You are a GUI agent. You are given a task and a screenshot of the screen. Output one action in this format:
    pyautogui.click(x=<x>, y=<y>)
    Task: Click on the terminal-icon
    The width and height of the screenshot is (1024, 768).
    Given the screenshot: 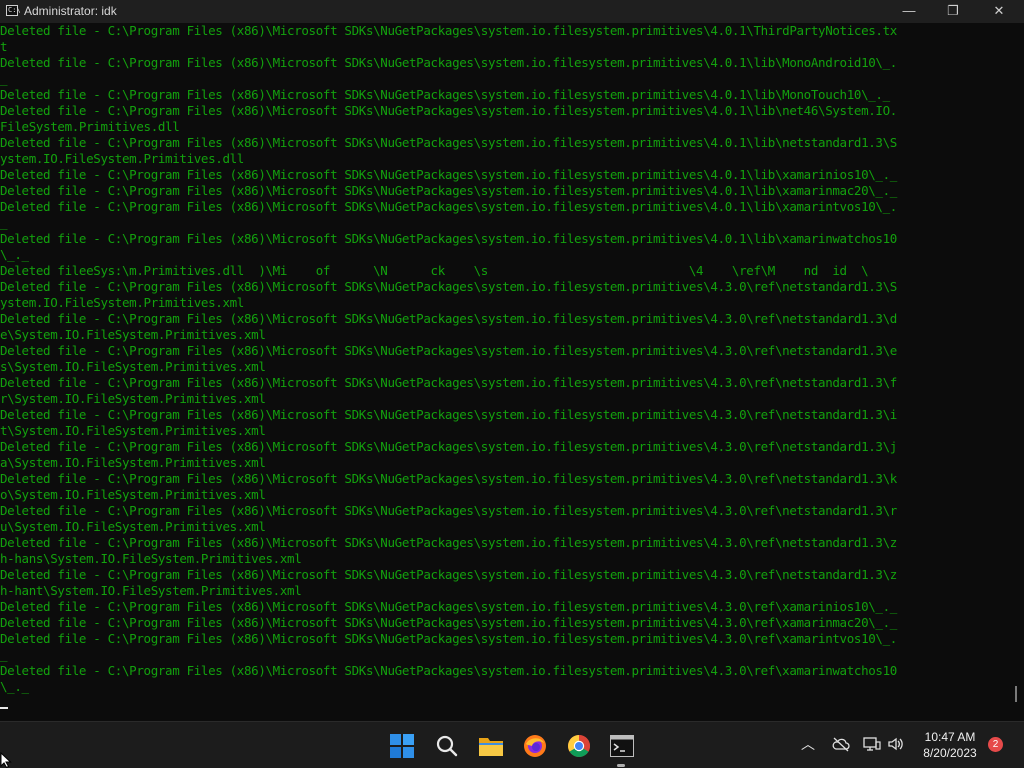 What is the action you would take?
    pyautogui.click(x=622, y=746)
    